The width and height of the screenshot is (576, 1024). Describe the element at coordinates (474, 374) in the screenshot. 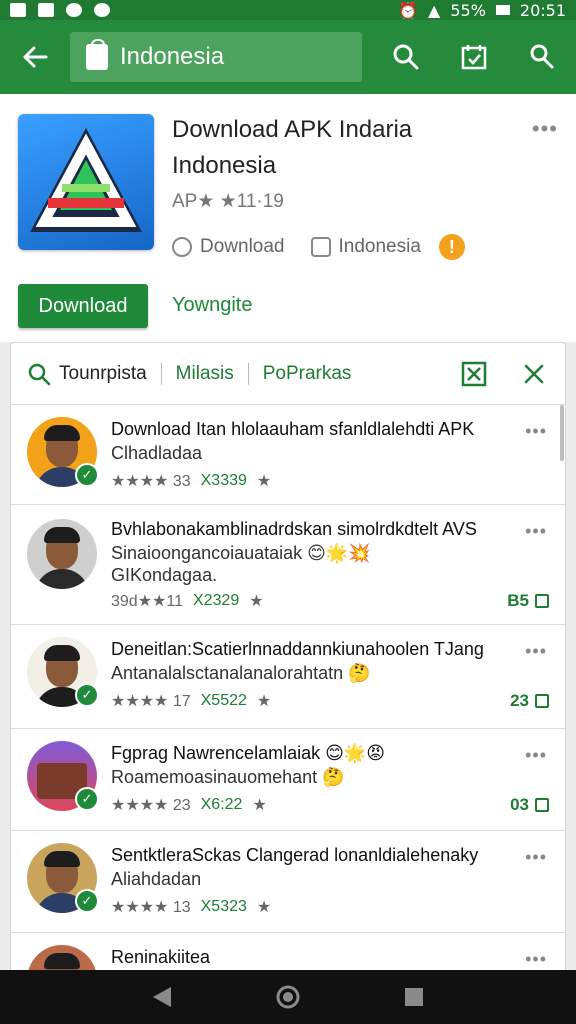

I see `checkbox-x-icon` at that location.